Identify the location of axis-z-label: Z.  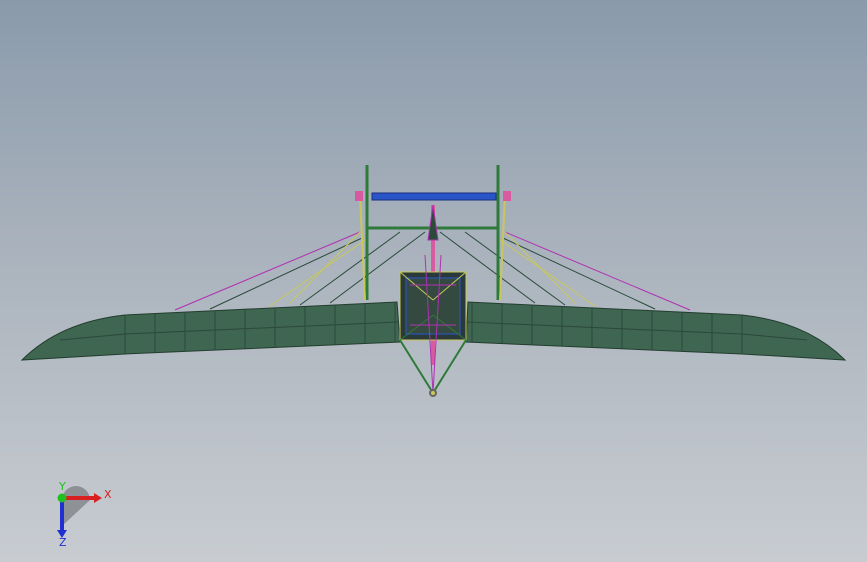
(63, 542).